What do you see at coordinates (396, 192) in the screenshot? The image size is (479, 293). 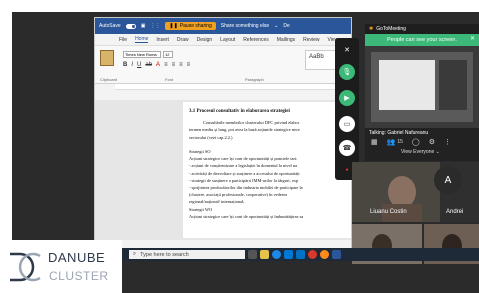 I see `participant-tile: Liuanu Costin` at bounding box center [396, 192].